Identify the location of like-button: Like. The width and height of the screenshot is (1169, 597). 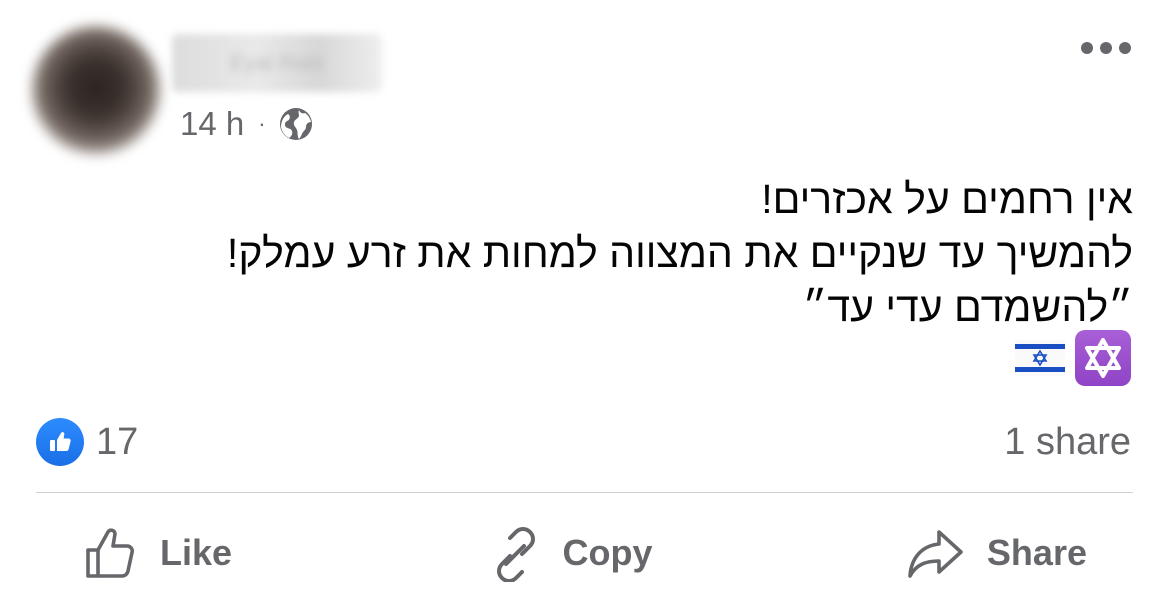
(157, 553).